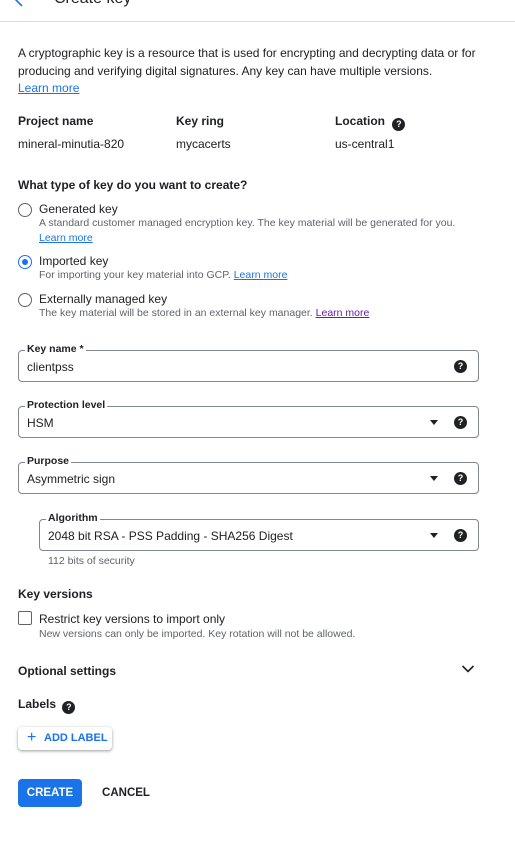  What do you see at coordinates (55, 594) in the screenshot?
I see `key-versions-title: Key versions` at bounding box center [55, 594].